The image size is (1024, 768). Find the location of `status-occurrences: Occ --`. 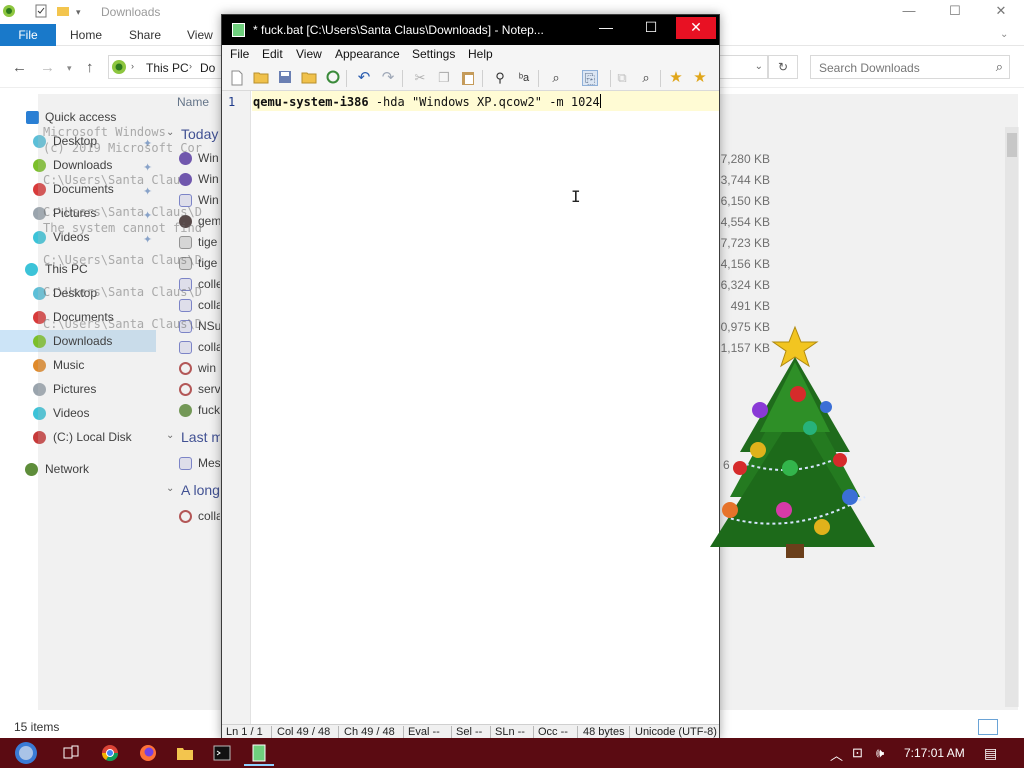

status-occurrences: Occ -- is located at coordinates (553, 732).